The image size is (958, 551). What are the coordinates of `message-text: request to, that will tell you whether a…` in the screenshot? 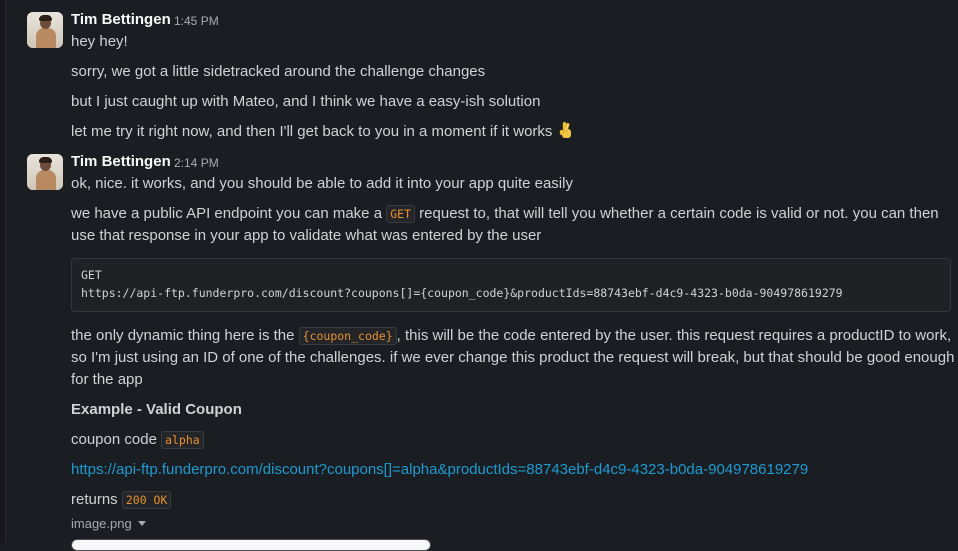 It's located at (677, 213).